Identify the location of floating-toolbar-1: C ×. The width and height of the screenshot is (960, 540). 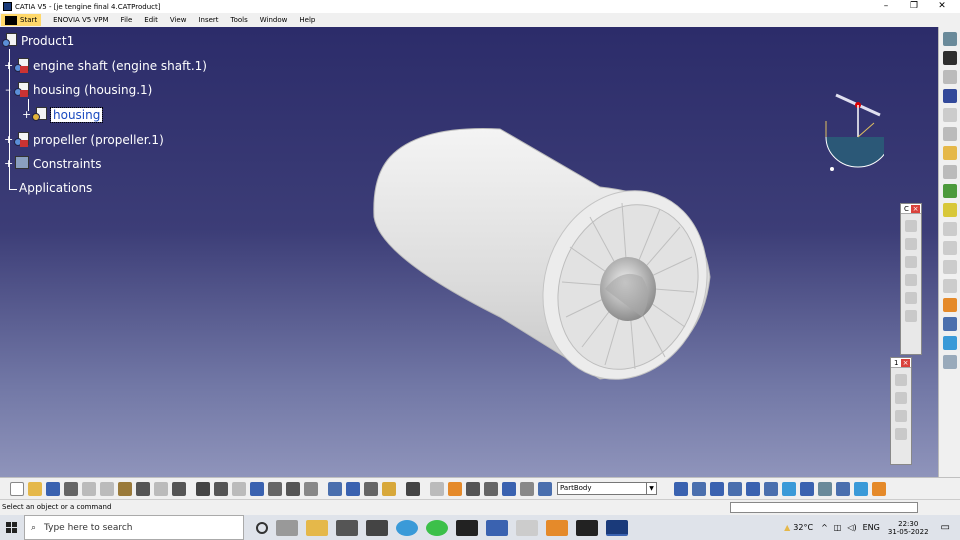
(911, 279).